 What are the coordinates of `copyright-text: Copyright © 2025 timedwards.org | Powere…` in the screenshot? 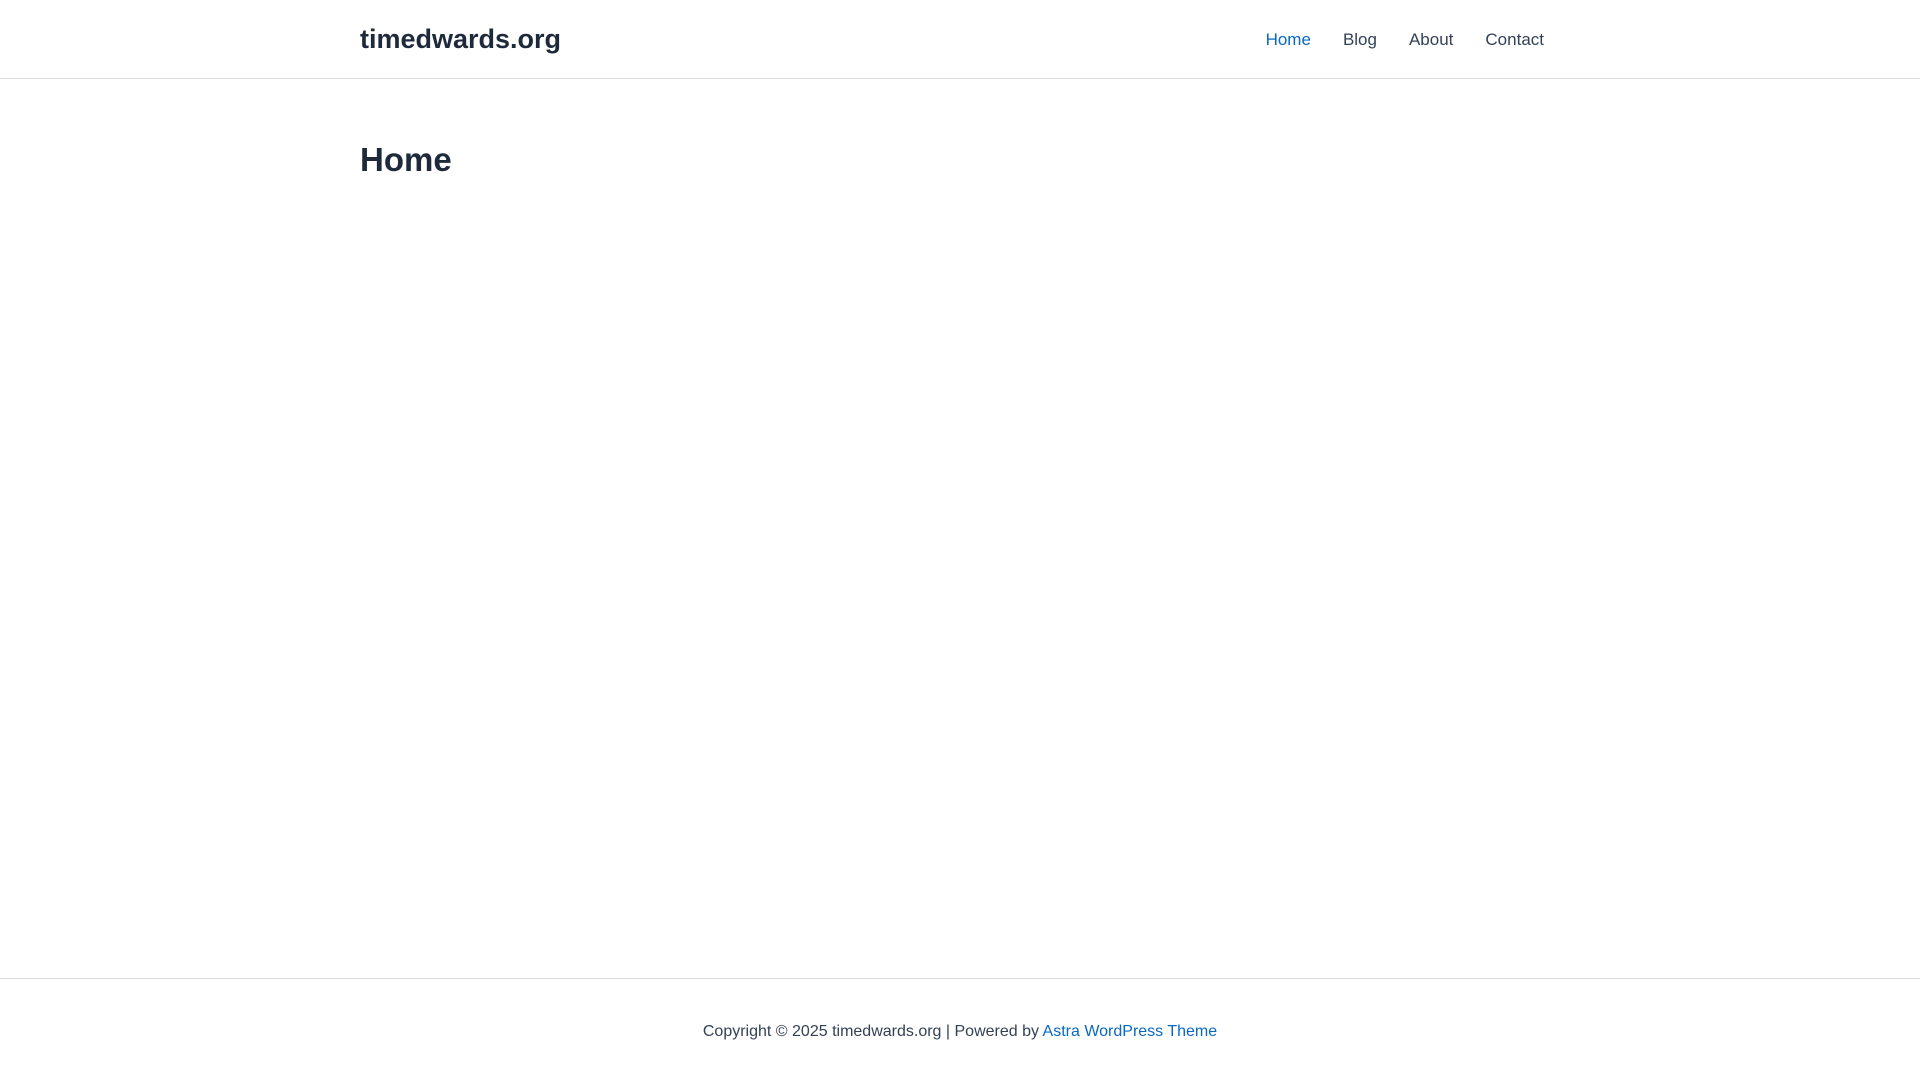 It's located at (872, 1031).